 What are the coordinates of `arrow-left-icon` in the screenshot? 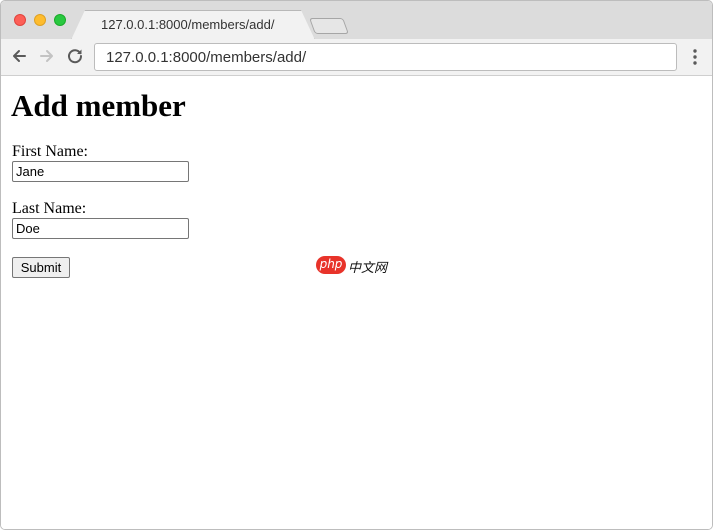 It's located at (19, 56).